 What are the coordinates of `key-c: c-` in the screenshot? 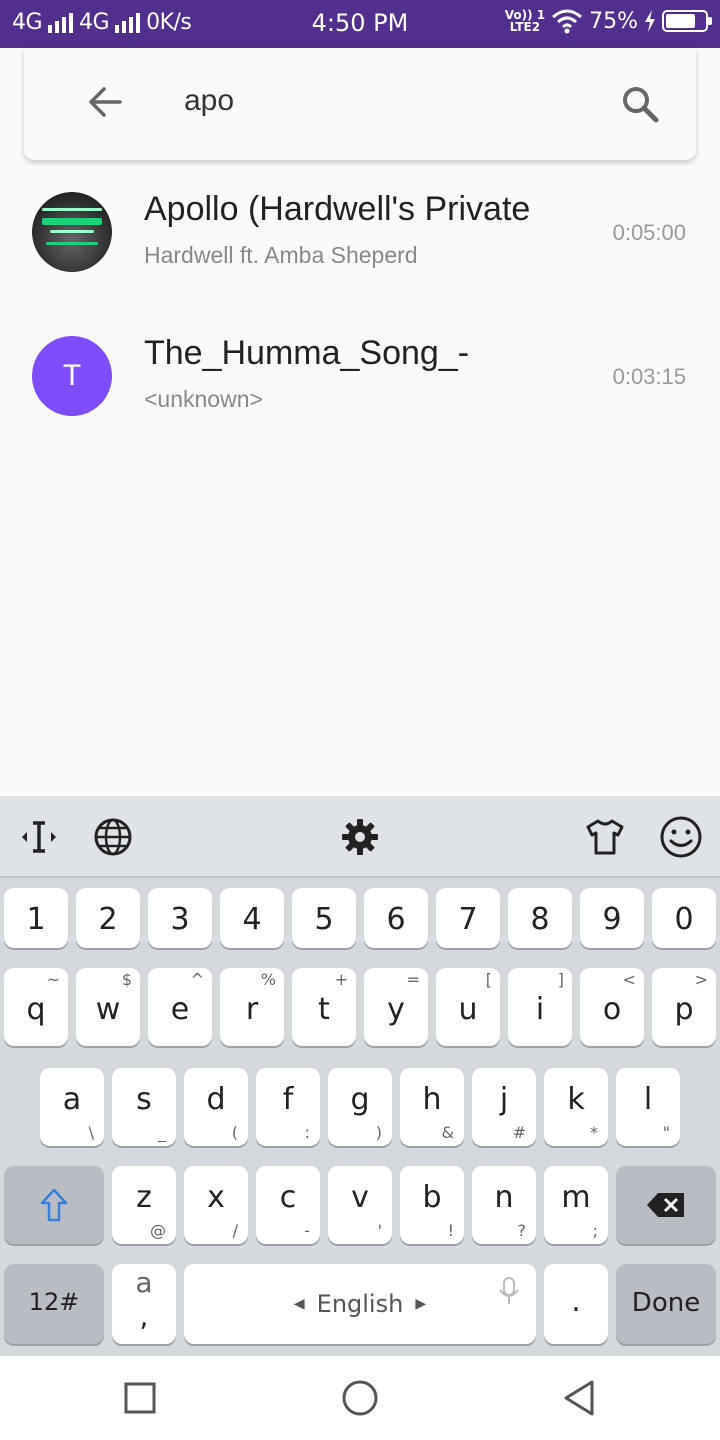 It's located at (288, 1205).